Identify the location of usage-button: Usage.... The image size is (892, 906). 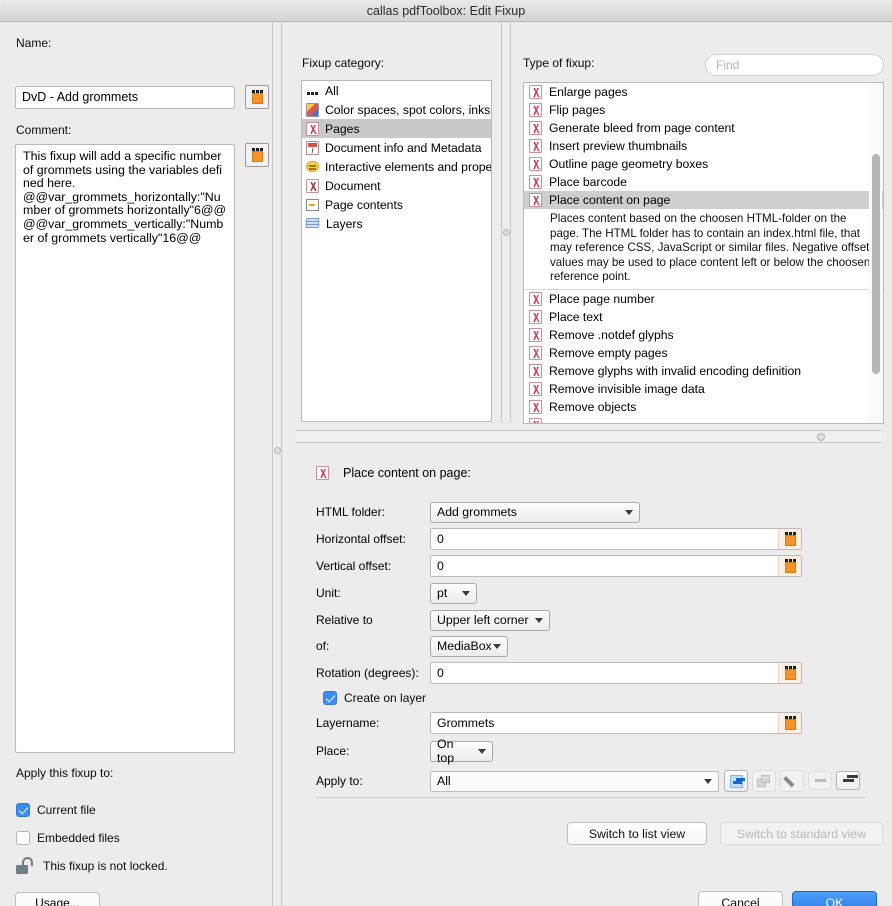
(57, 899).